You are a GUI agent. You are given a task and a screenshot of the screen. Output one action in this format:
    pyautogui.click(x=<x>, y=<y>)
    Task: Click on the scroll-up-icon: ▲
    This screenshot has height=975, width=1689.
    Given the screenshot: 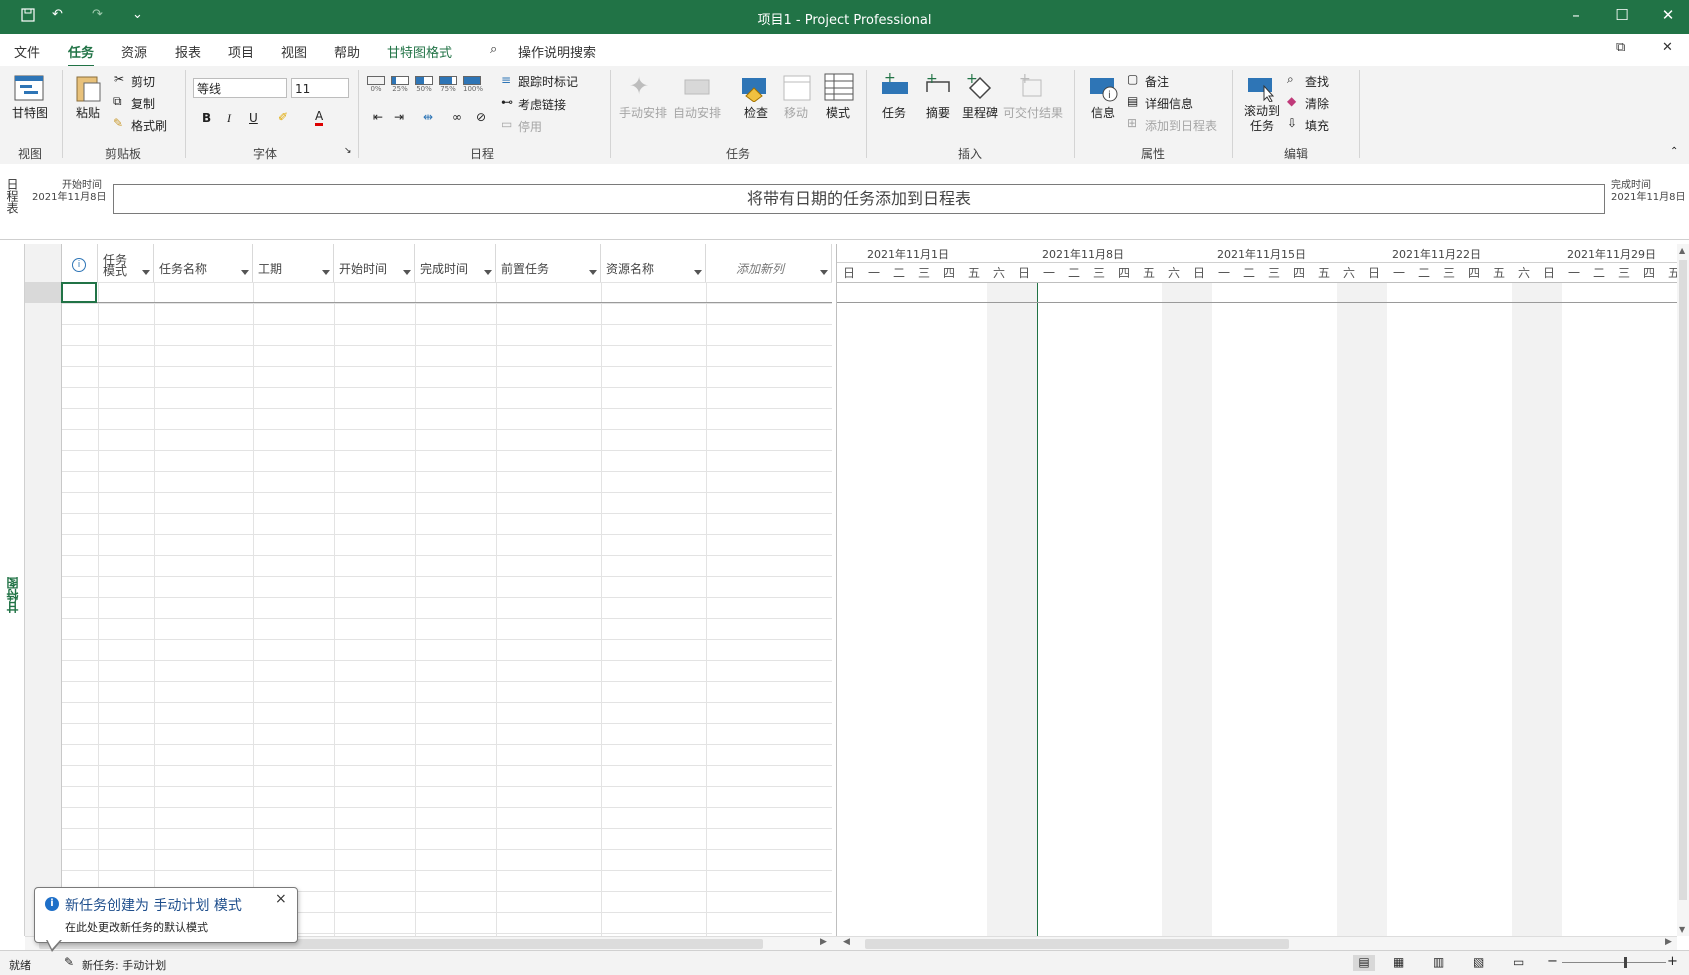 What is the action you would take?
    pyautogui.click(x=1682, y=250)
    